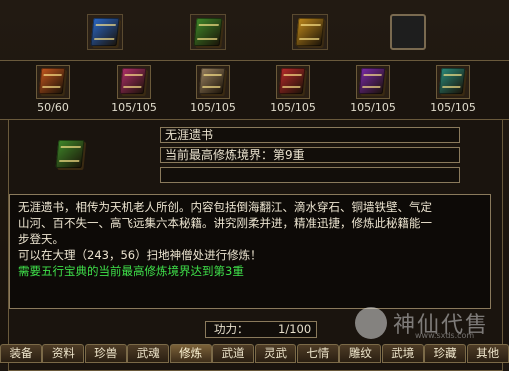 Image resolution: width=509 pixels, height=371 pixels. What do you see at coordinates (190, 353) in the screenshot?
I see `tab-cultivation: 修炼` at bounding box center [190, 353].